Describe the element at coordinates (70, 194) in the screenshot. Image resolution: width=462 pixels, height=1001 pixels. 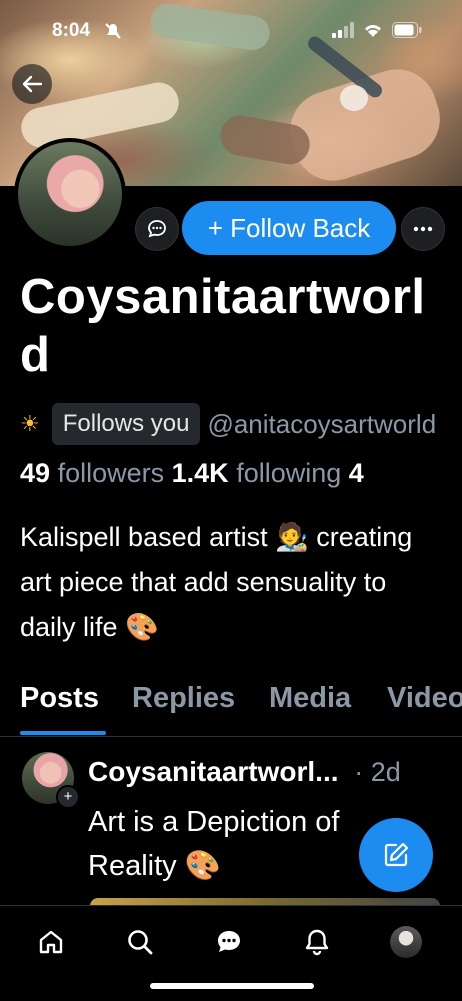
I see `profile-avatar` at that location.